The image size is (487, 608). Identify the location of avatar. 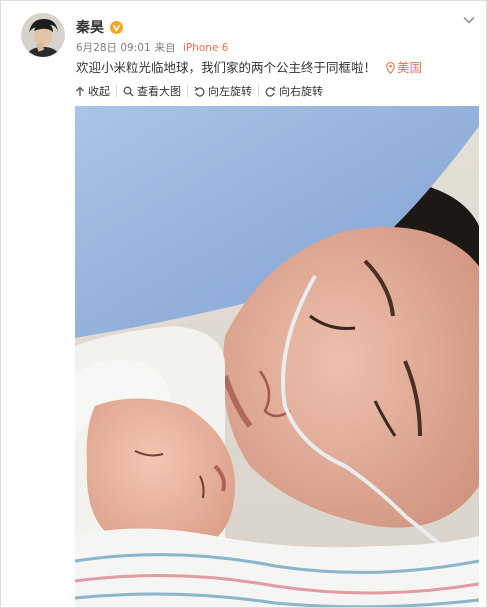
(43, 35).